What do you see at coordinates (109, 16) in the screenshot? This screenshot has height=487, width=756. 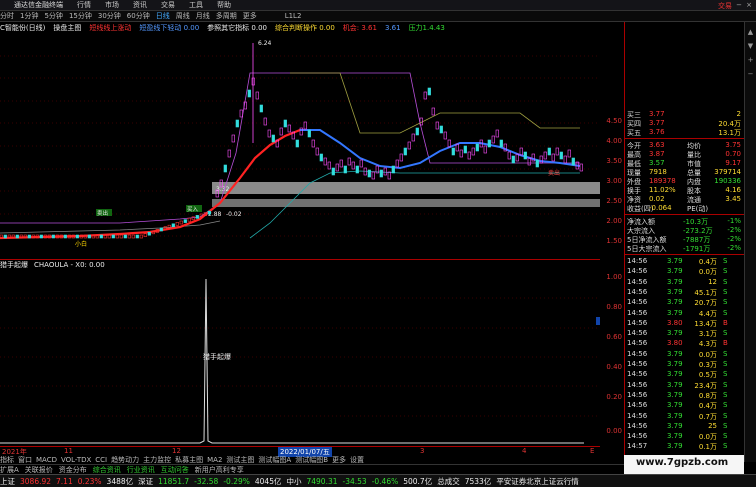 I see `period-30m: 30分钟` at bounding box center [109, 16].